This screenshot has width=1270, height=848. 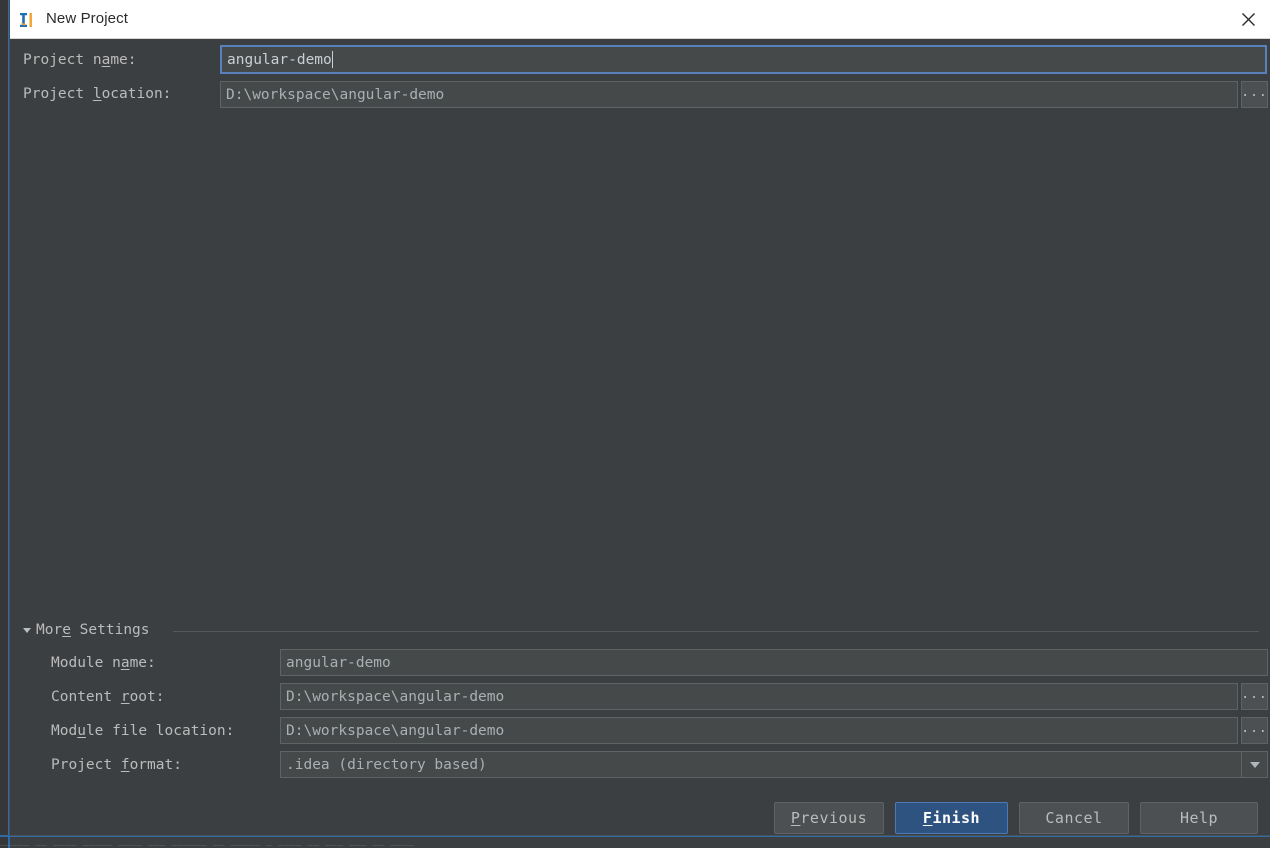 I want to click on project-name-value: angular-demo, so click(x=279, y=59).